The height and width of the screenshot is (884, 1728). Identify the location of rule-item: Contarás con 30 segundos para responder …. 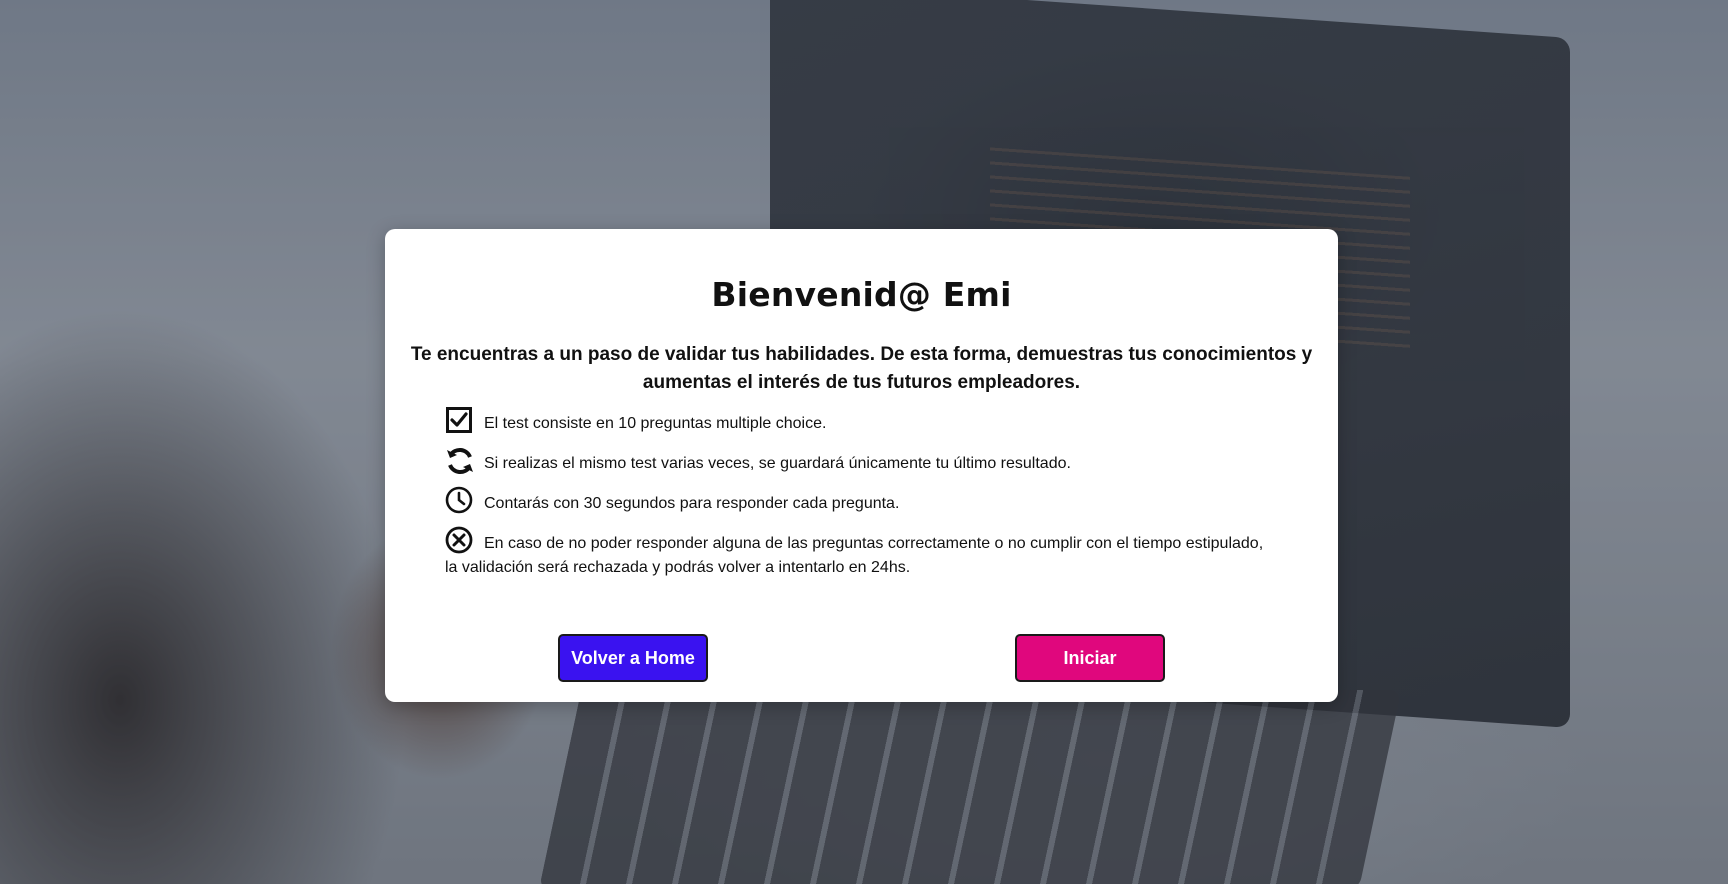
(861, 503).